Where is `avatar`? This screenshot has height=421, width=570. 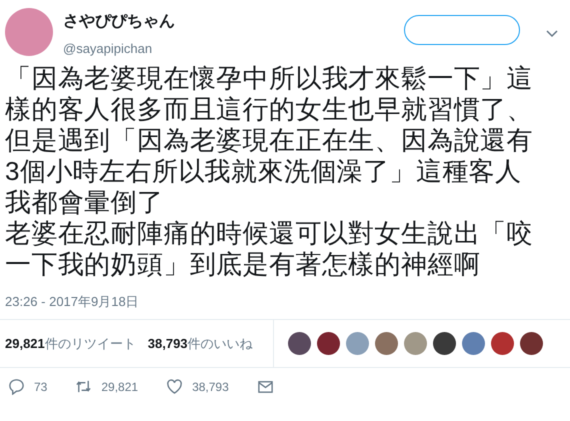 avatar is located at coordinates (29, 32).